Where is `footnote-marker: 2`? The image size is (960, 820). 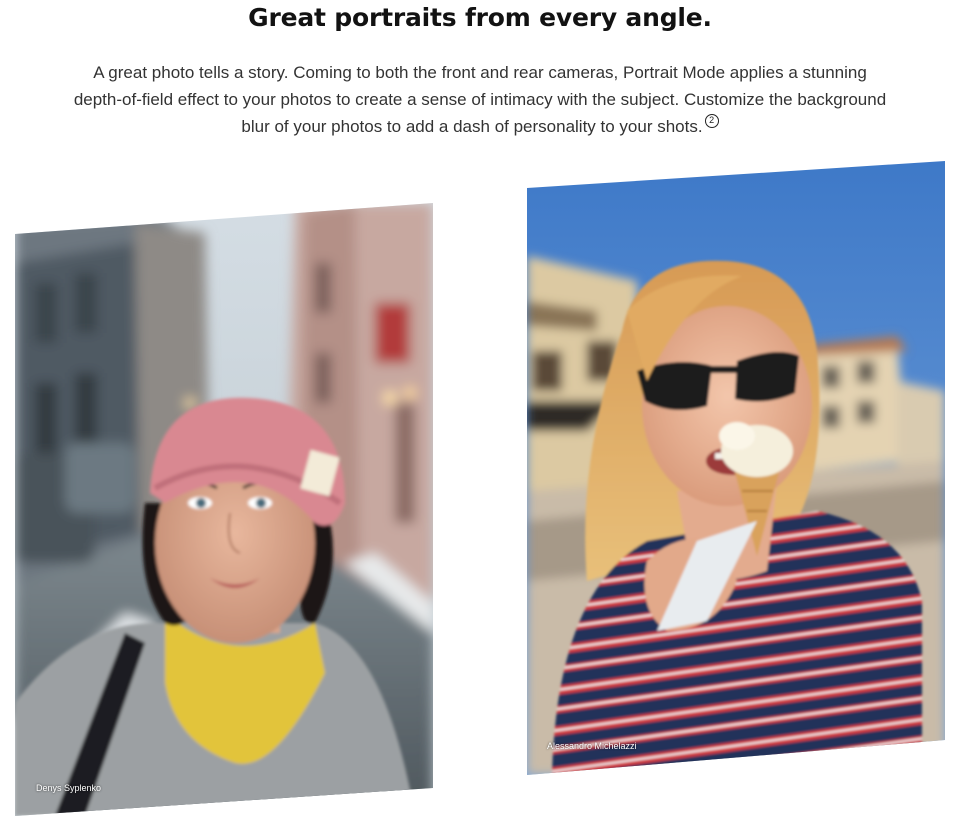 footnote-marker: 2 is located at coordinates (711, 121).